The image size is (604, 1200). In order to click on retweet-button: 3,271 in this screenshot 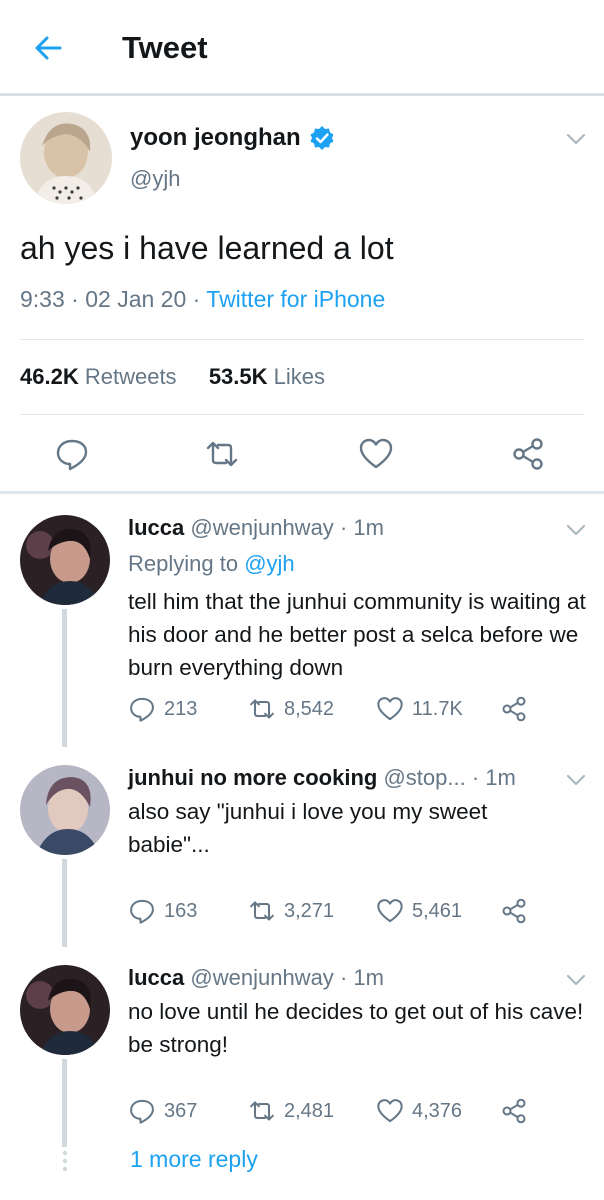, I will do `click(312, 911)`.